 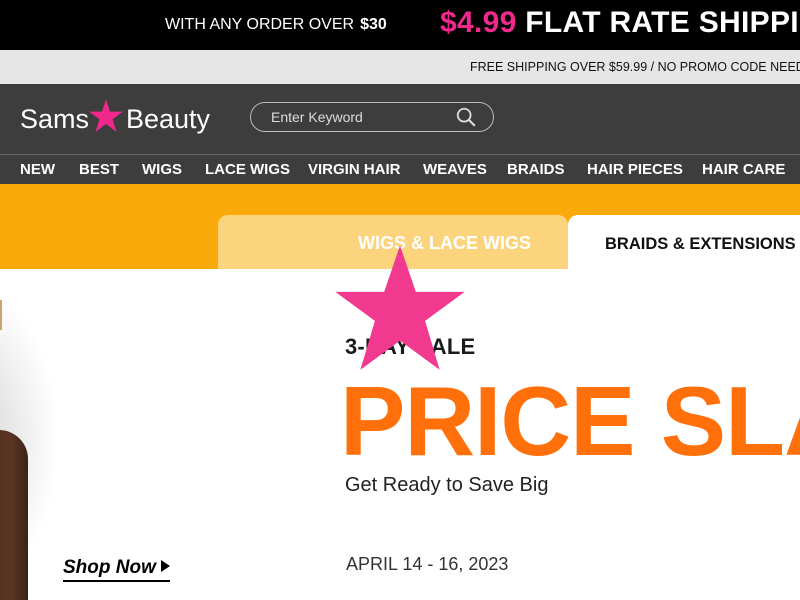 What do you see at coordinates (373, 24) in the screenshot?
I see `promo-order-amount: $30` at bounding box center [373, 24].